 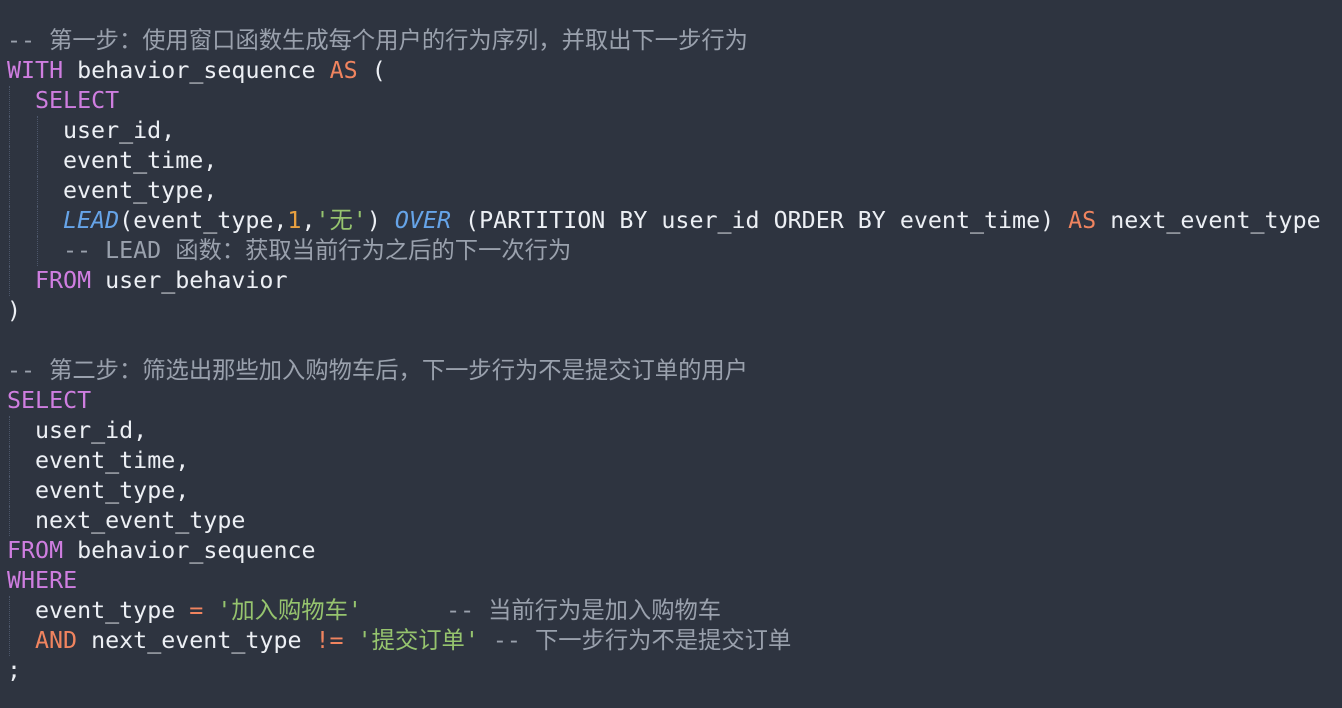 What do you see at coordinates (584, 610) in the screenshot?
I see `comment-token: -- 当前行为是加入购物车` at bounding box center [584, 610].